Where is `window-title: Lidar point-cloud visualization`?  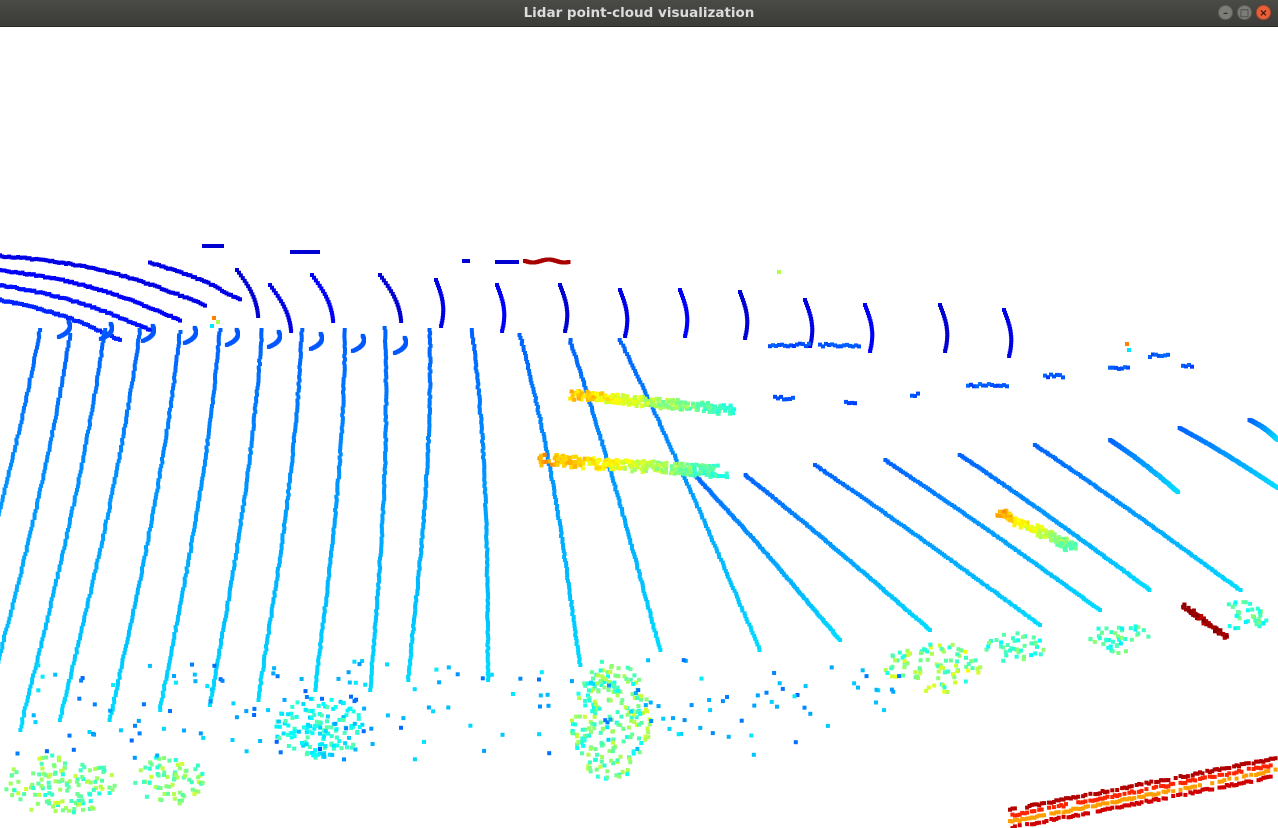
window-title: Lidar point-cloud visualization is located at coordinates (639, 13).